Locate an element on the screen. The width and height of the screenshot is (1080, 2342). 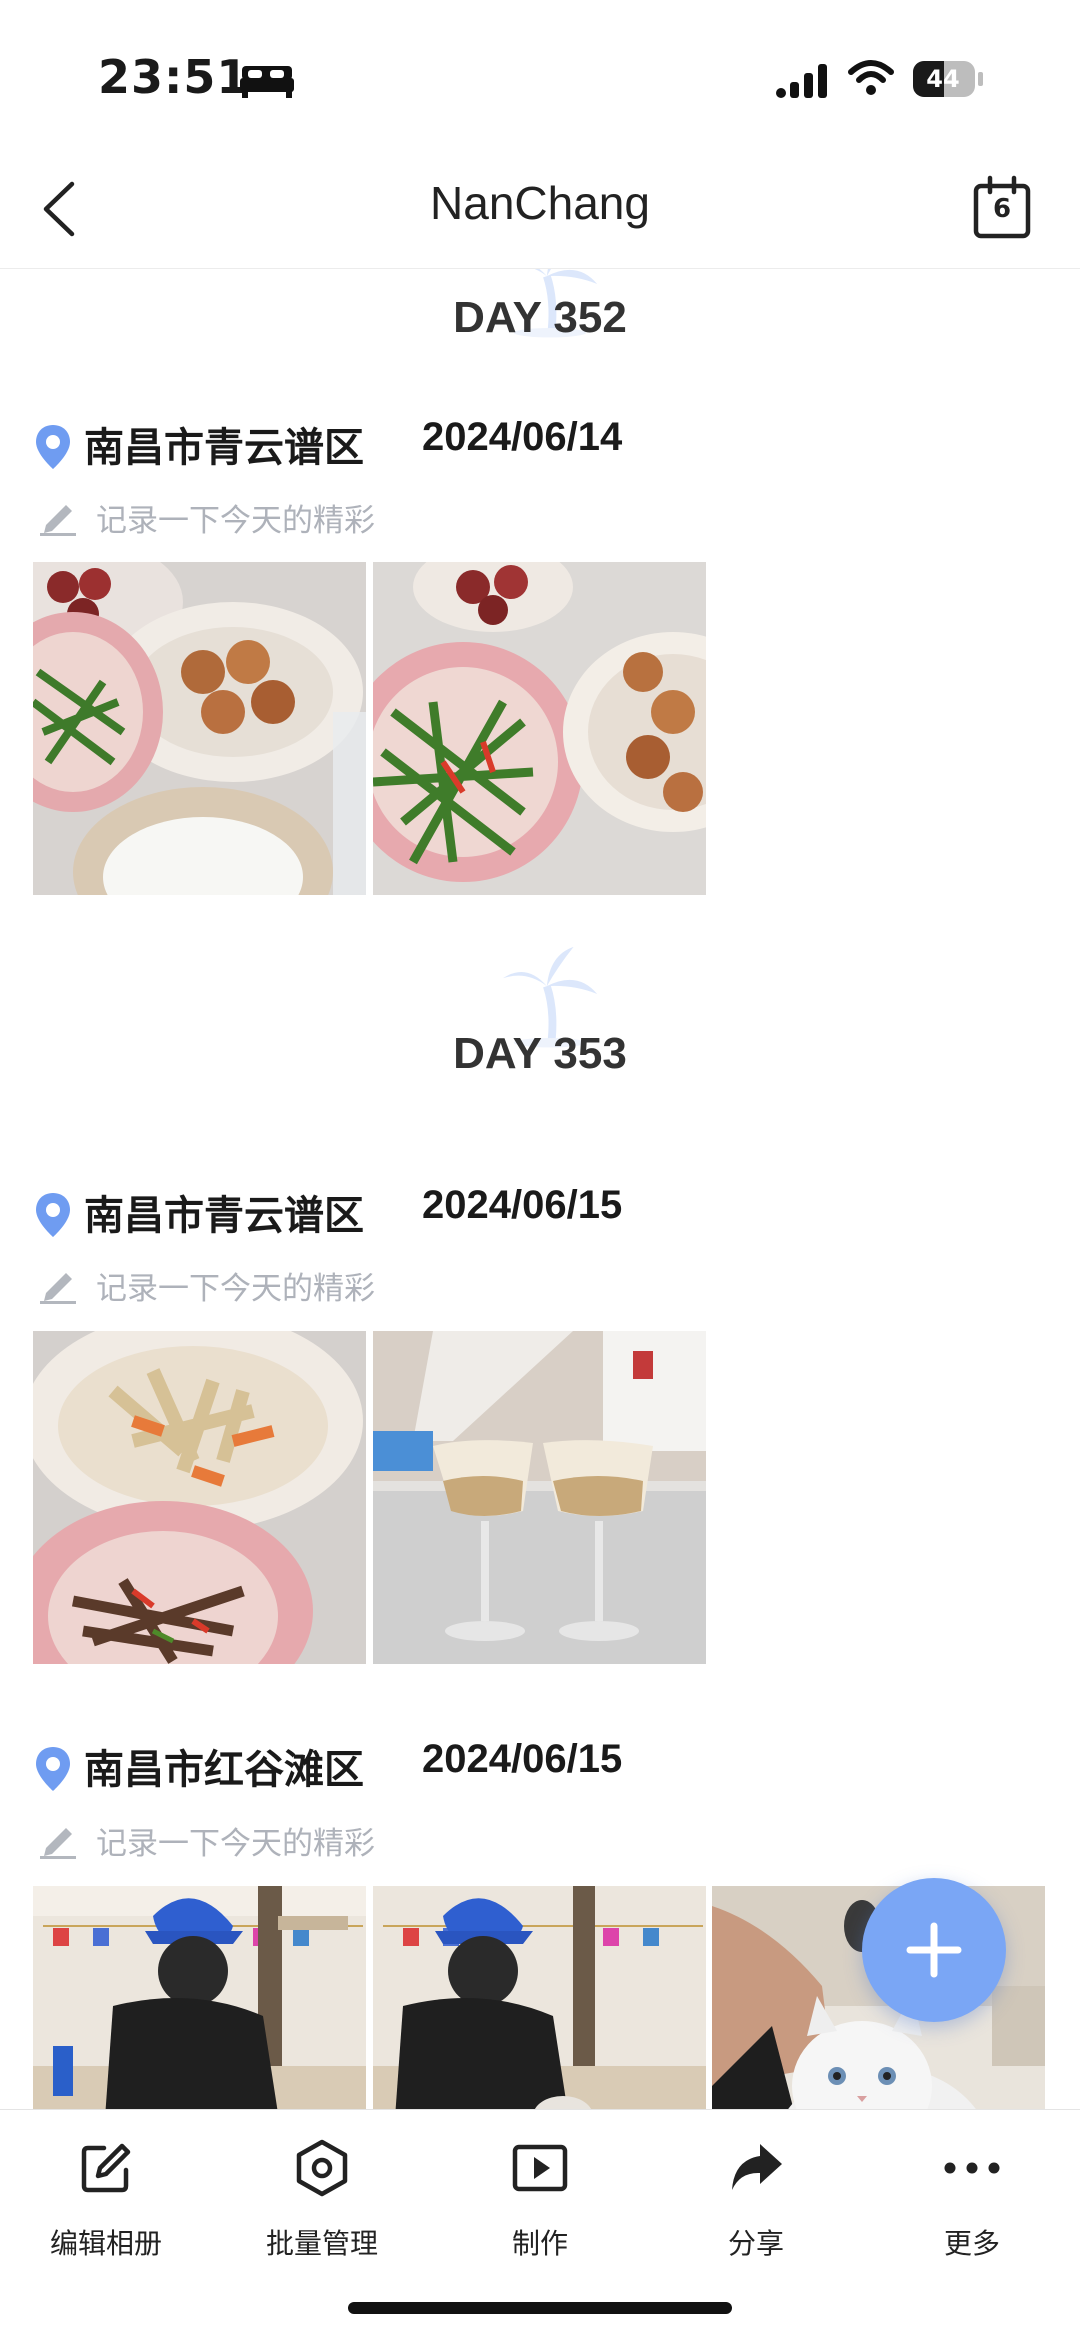
battery-indicator: 44 is located at coordinates (950, 79).